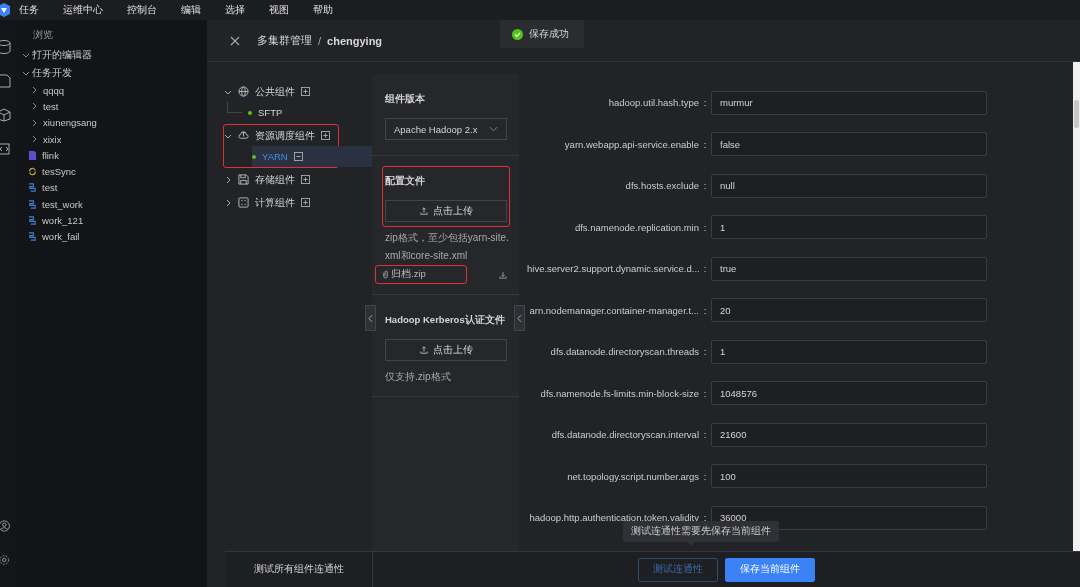 This screenshot has width=1080, height=587. Describe the element at coordinates (243, 202) in the screenshot. I see `calculator-icon` at that location.